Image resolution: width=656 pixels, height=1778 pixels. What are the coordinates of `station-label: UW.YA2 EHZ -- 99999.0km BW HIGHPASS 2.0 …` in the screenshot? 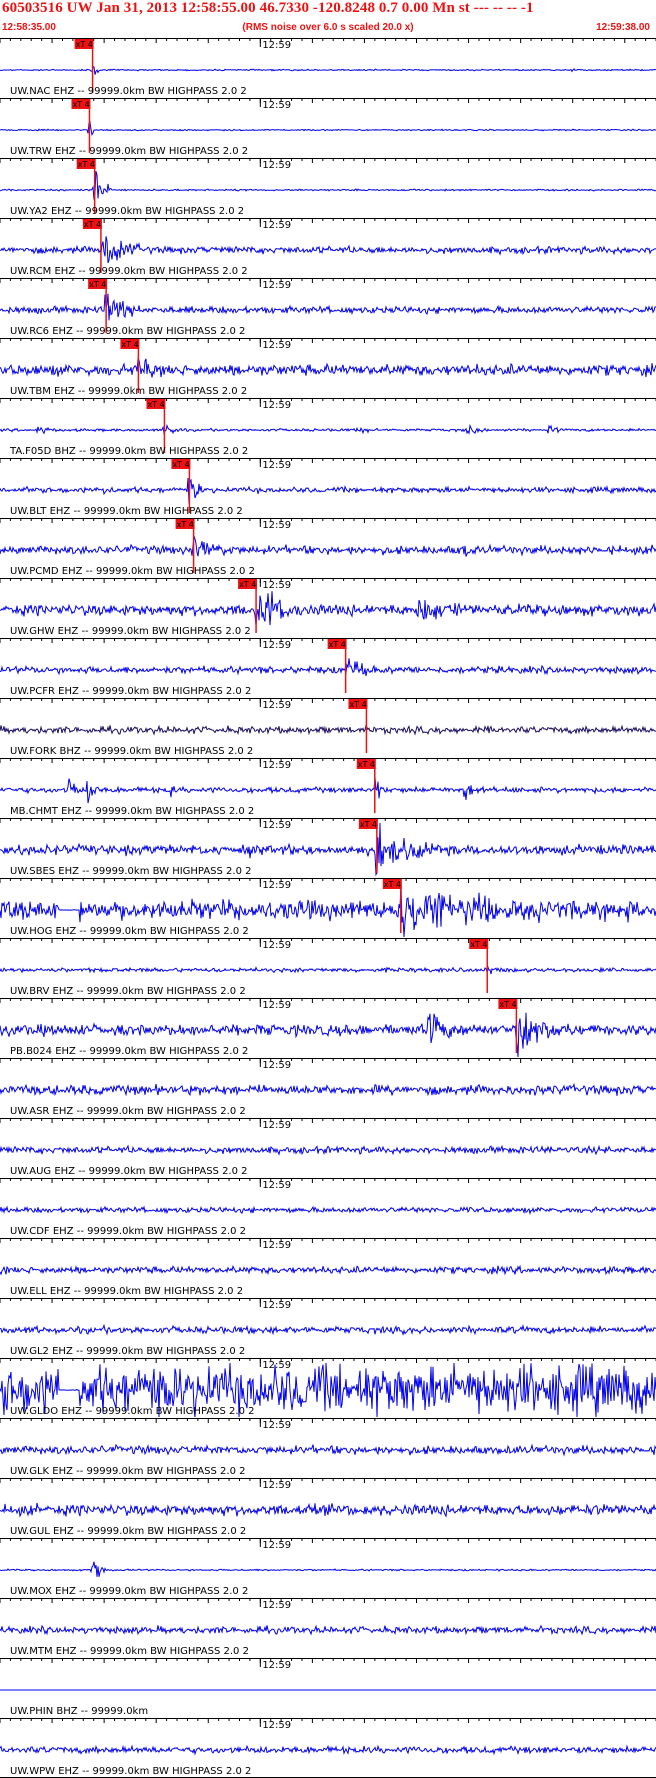 It's located at (127, 211).